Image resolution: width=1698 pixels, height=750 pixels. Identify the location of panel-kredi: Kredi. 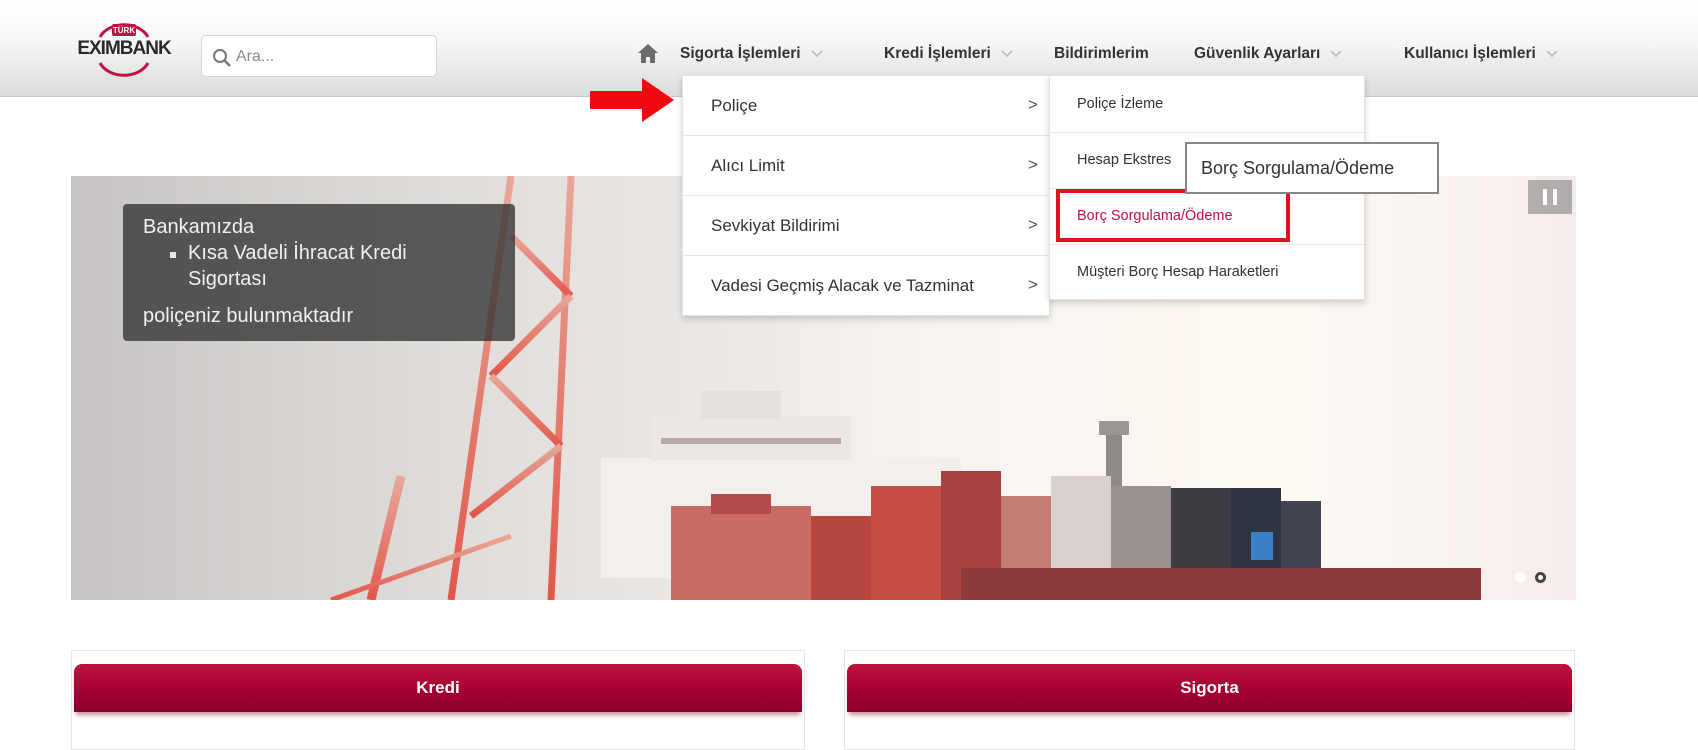
(438, 700).